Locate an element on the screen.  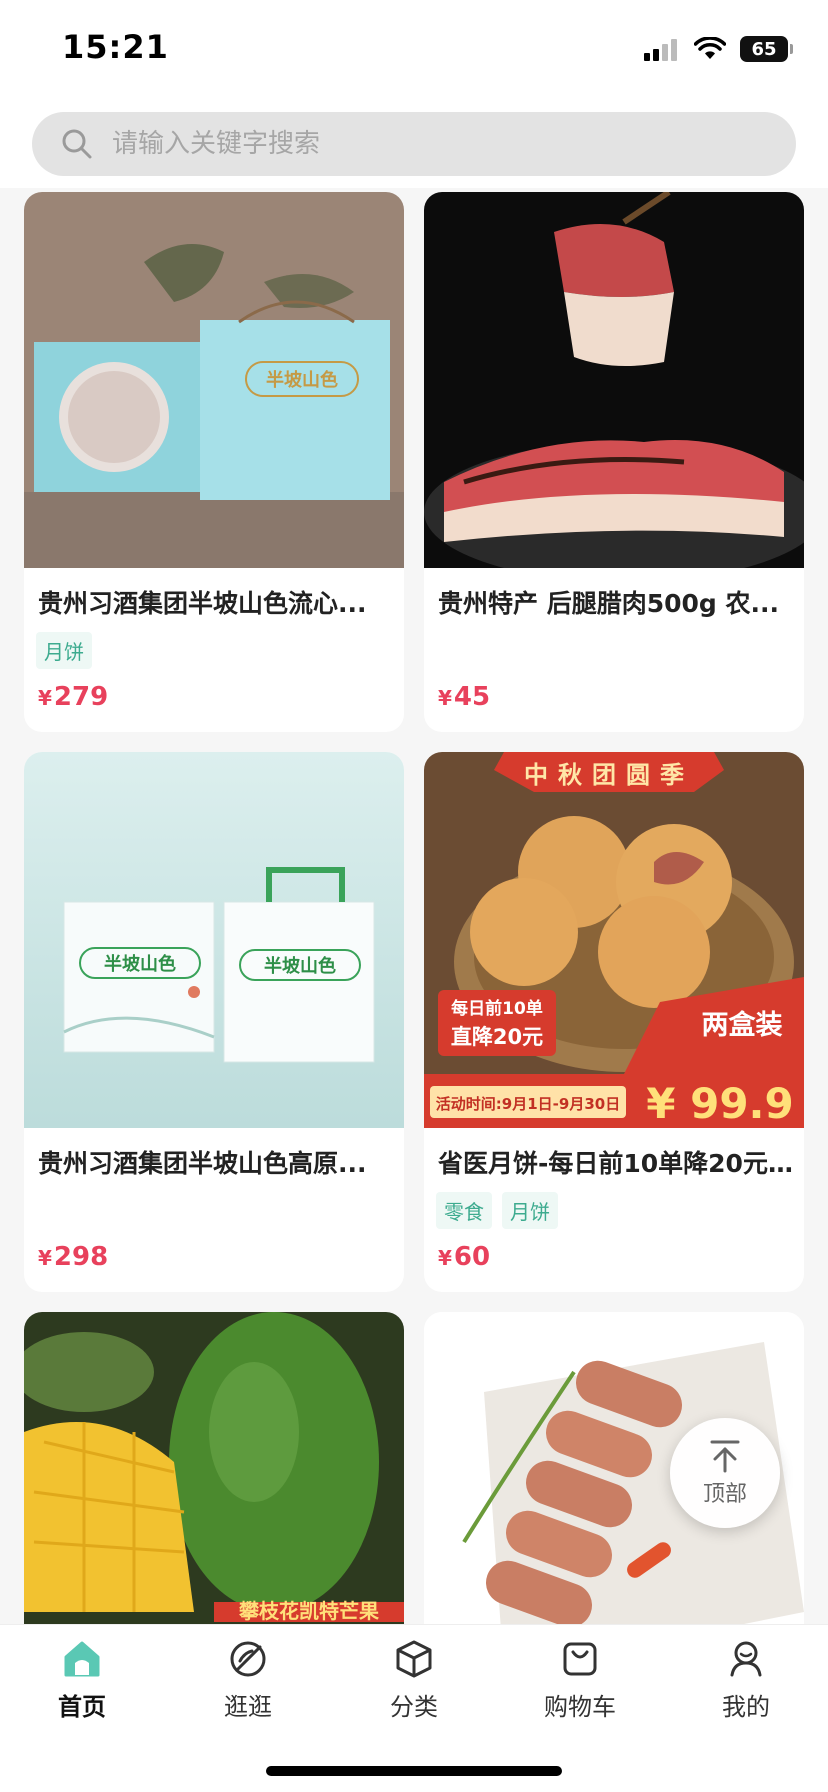
tab-category-label: 分类 is located at coordinates (414, 1707).